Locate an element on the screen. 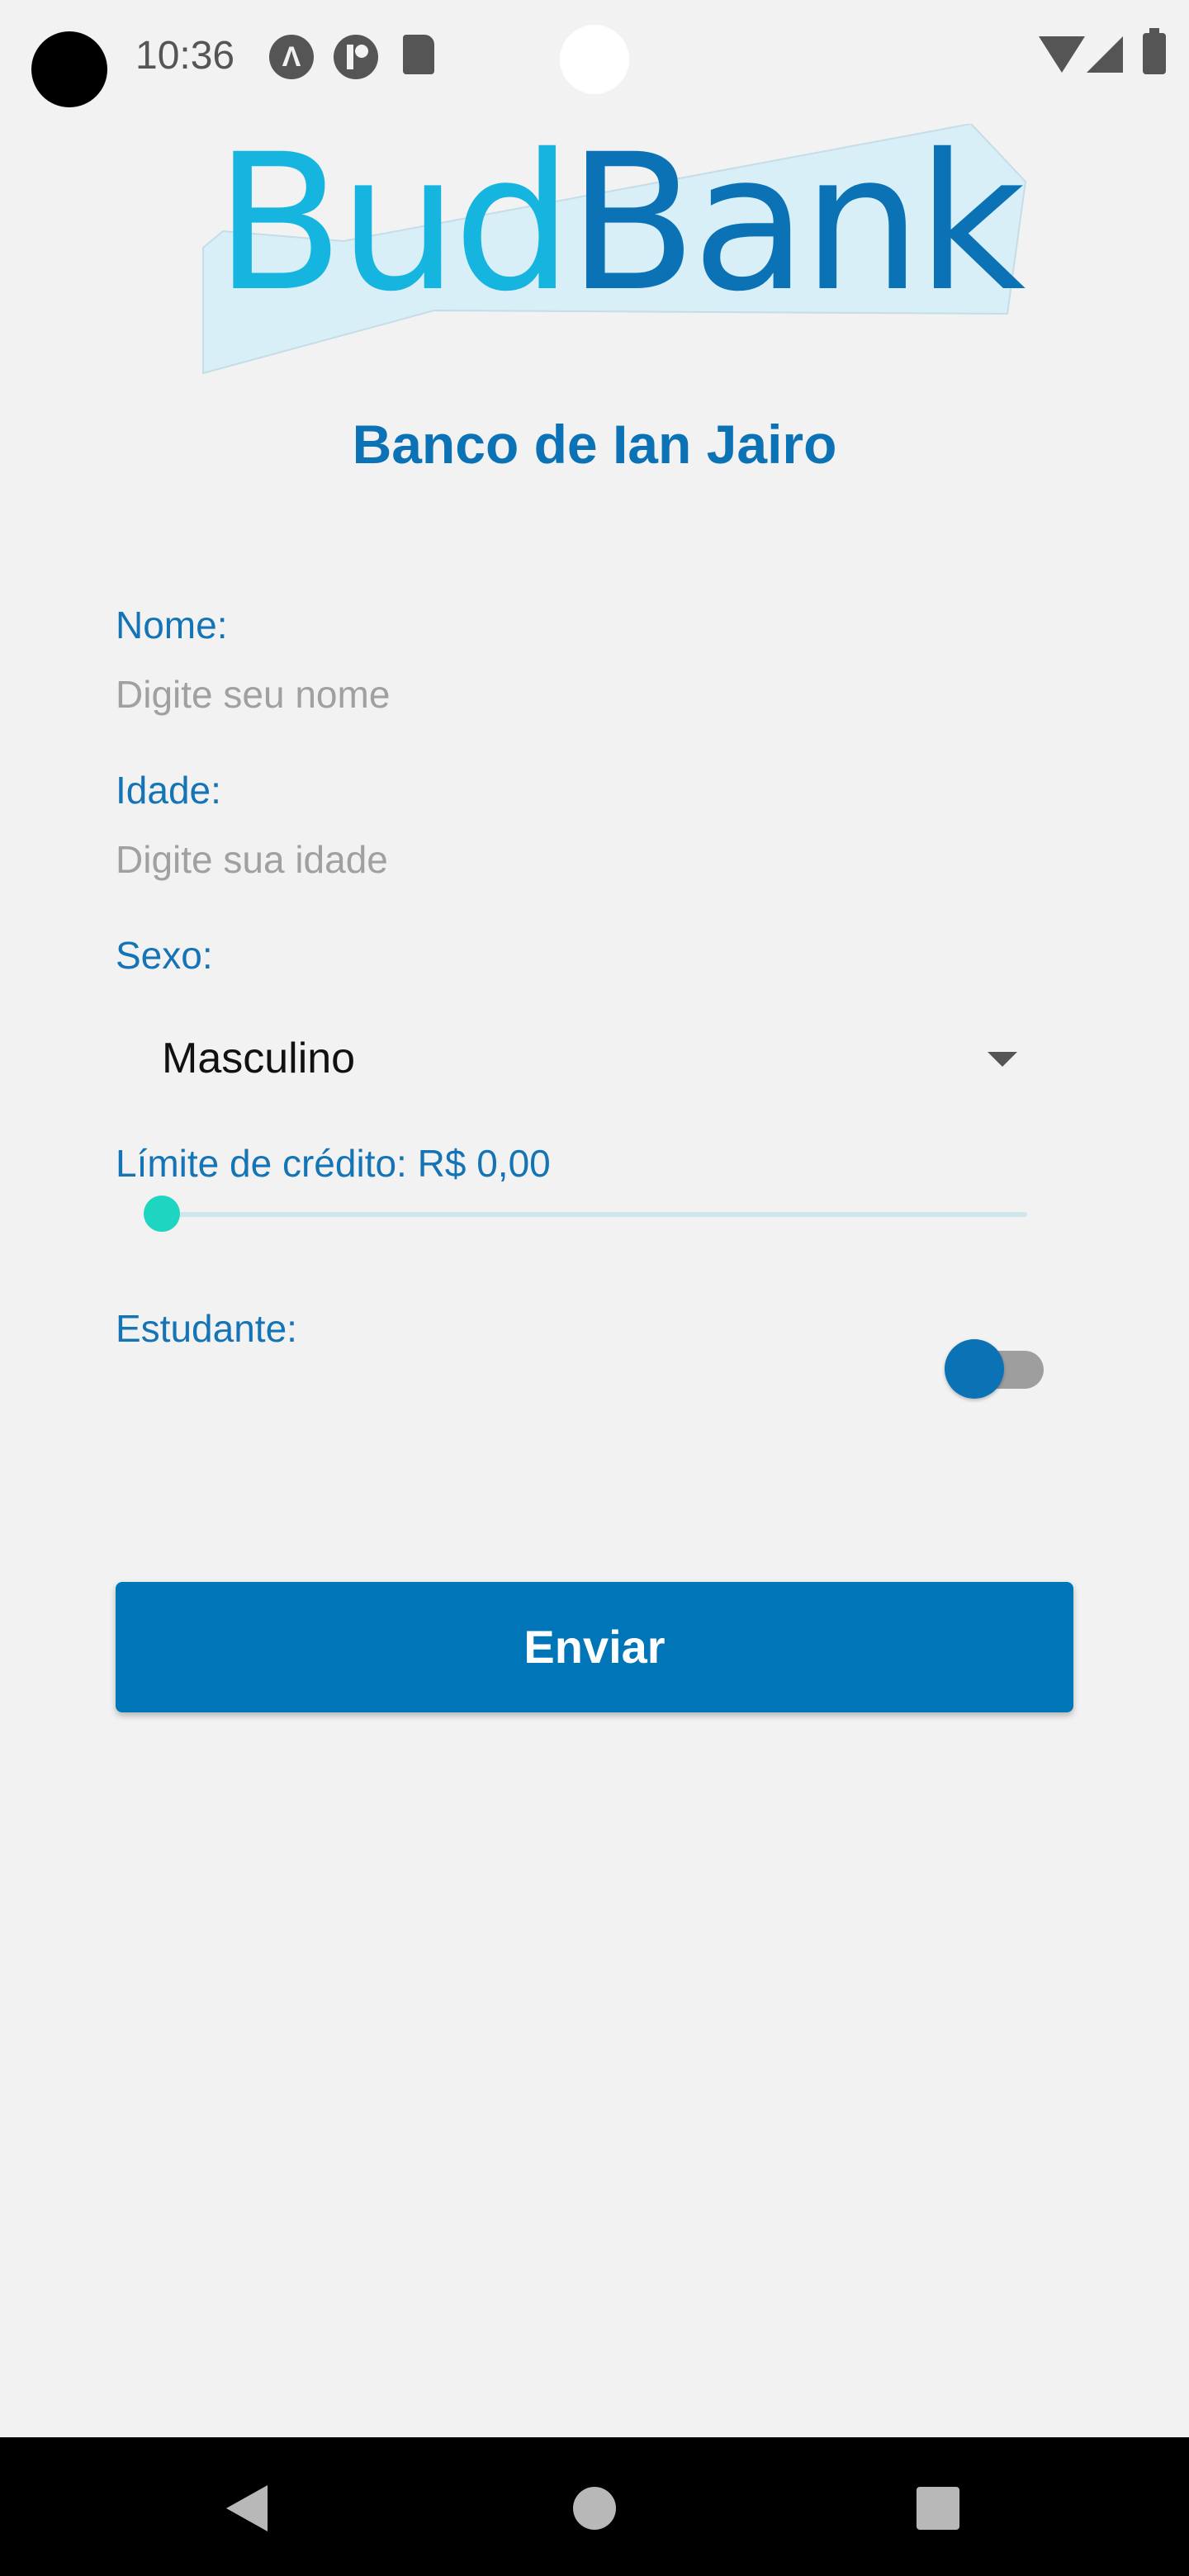  slider-thumb is located at coordinates (162, 1214).